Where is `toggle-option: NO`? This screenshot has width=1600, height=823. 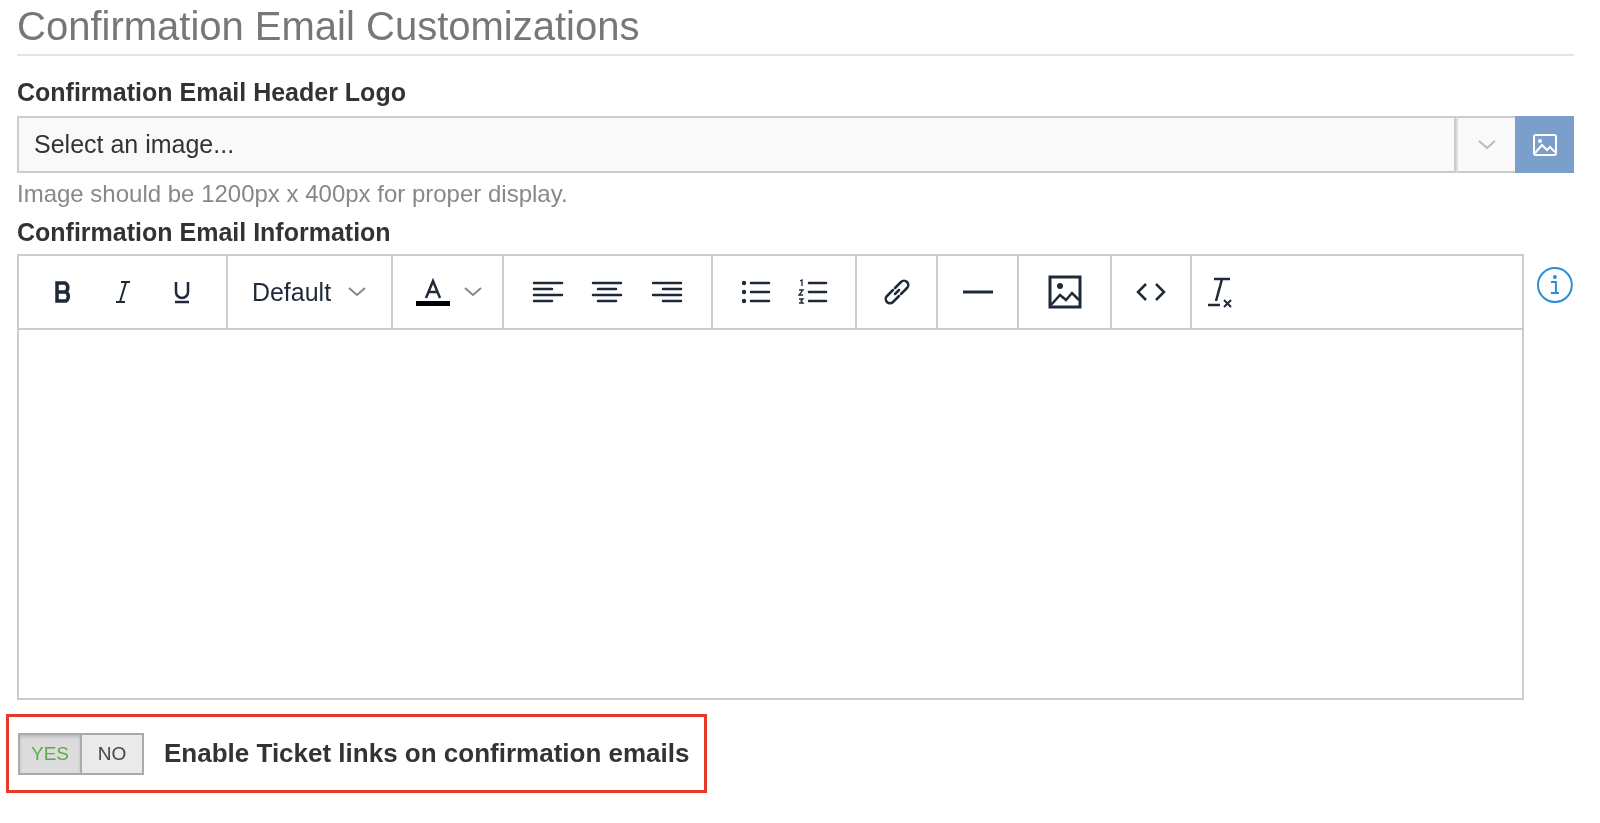
toggle-option: NO is located at coordinates (111, 753).